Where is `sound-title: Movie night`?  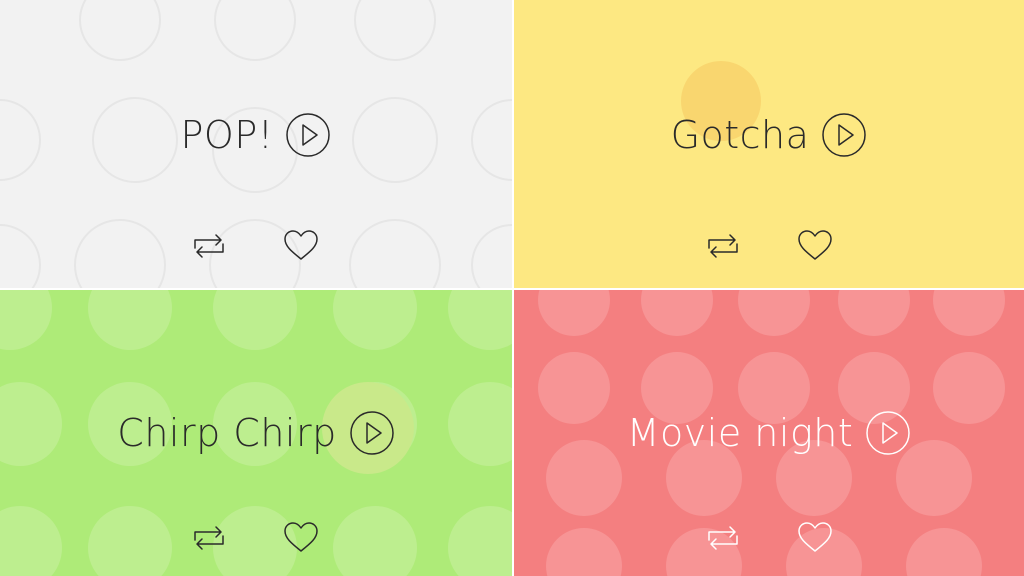 sound-title: Movie night is located at coordinates (740, 433).